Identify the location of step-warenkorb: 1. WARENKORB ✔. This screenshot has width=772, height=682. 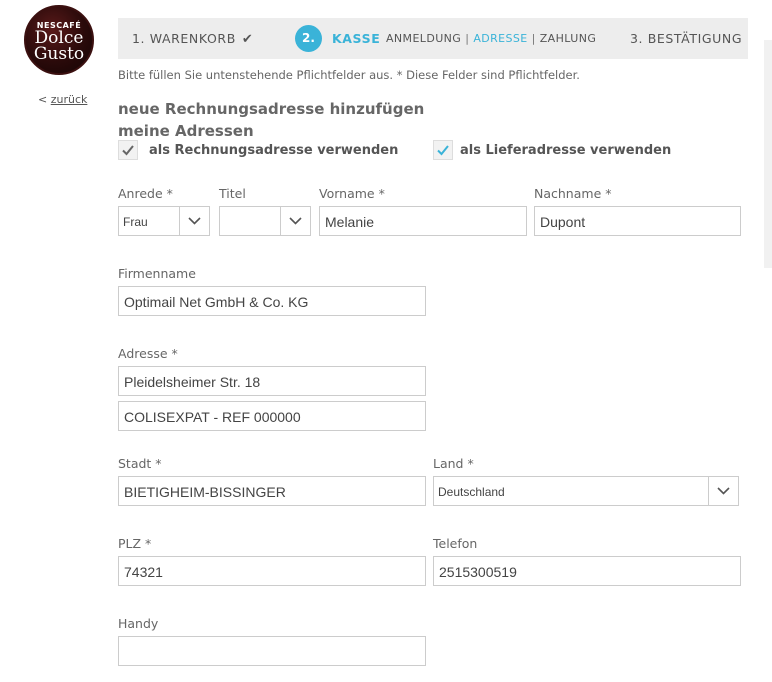
(192, 39).